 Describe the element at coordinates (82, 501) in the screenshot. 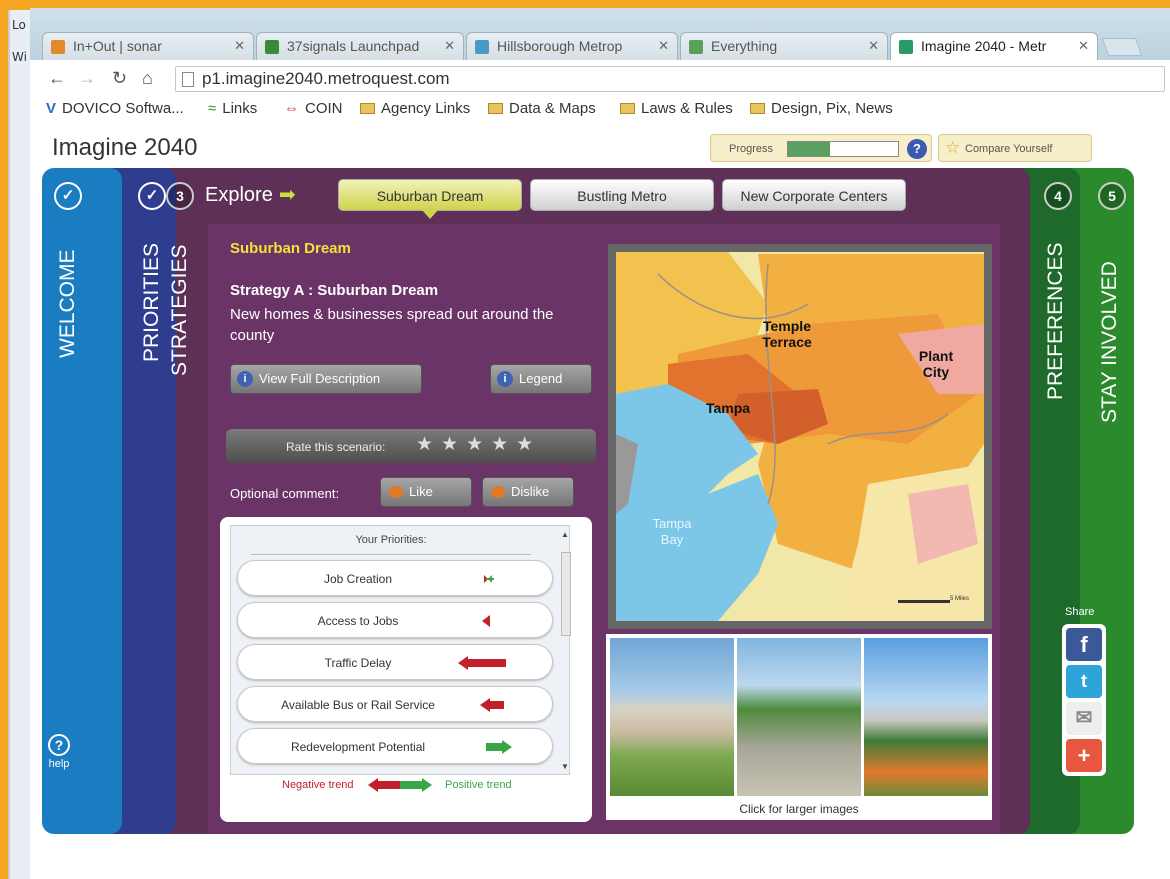

I see `welcome-panel: ✓ WELCOME ? help` at that location.